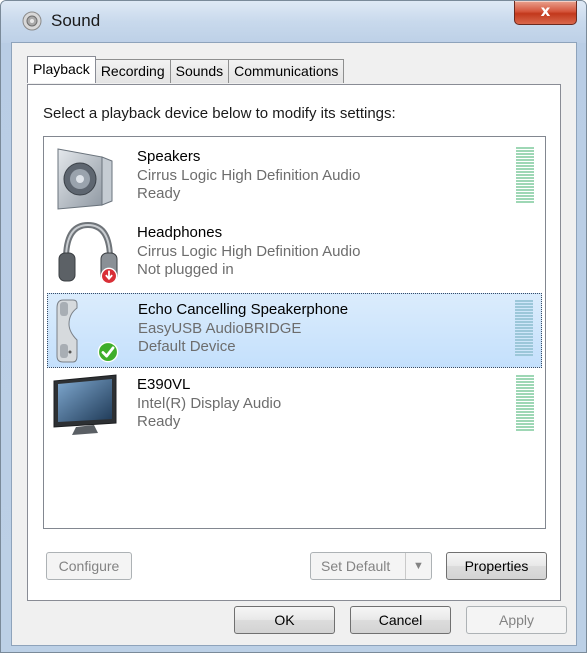 The width and height of the screenshot is (587, 653). What do you see at coordinates (108, 352) in the screenshot?
I see `default-check-badge-icon` at bounding box center [108, 352].